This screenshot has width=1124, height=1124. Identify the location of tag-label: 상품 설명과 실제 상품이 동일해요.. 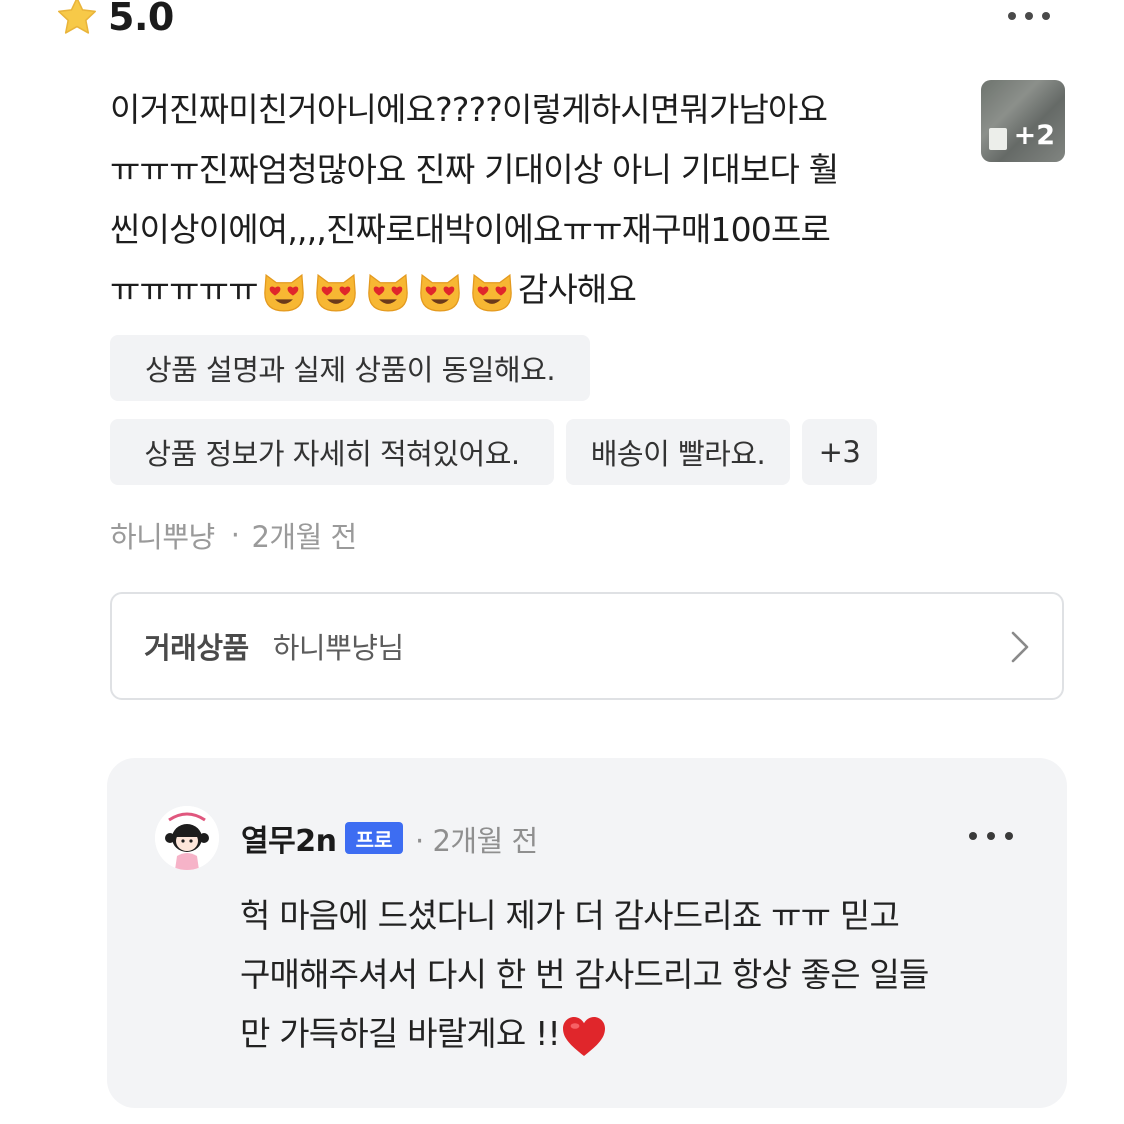
(350, 370).